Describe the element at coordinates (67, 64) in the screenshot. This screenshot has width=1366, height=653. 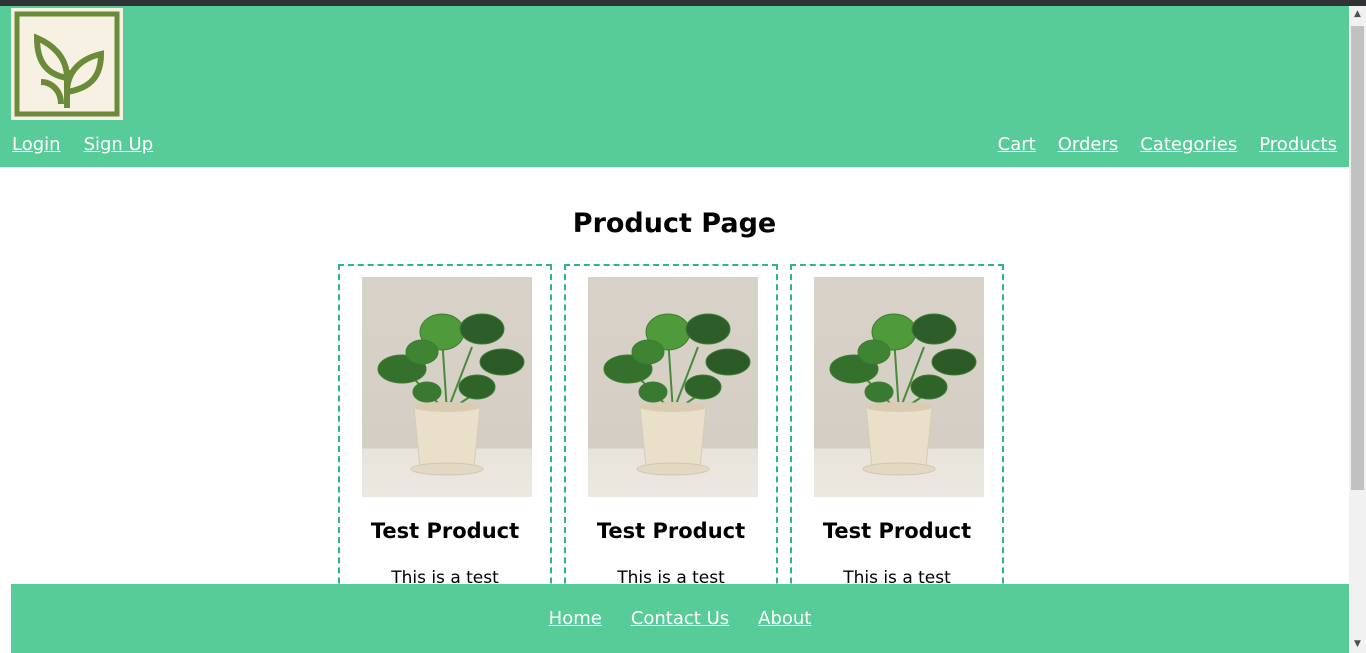
I see `sprout-leaf-logo-icon` at that location.